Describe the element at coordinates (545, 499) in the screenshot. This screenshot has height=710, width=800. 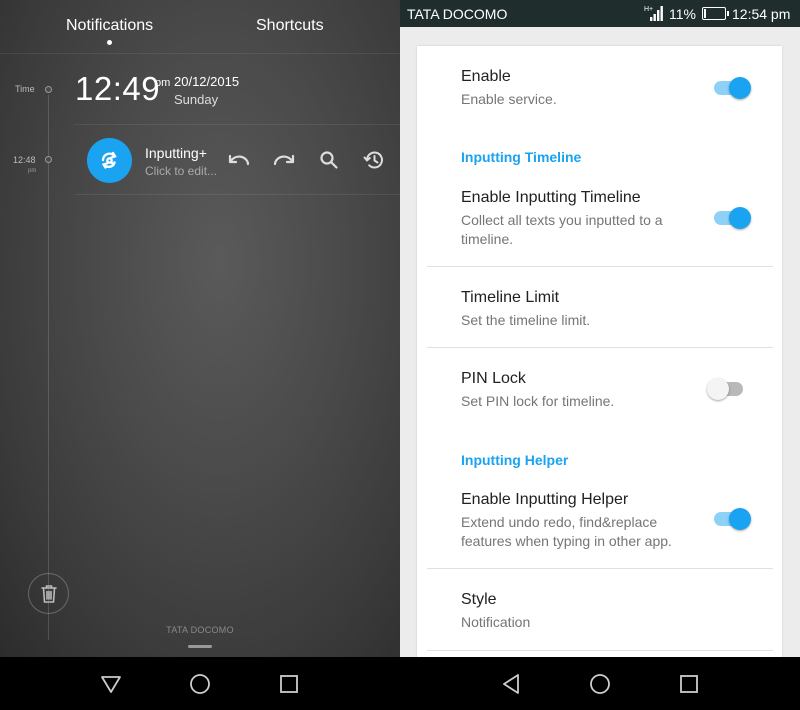
I see `pref-enable-helper-title: Enable Inputting Helper` at that location.